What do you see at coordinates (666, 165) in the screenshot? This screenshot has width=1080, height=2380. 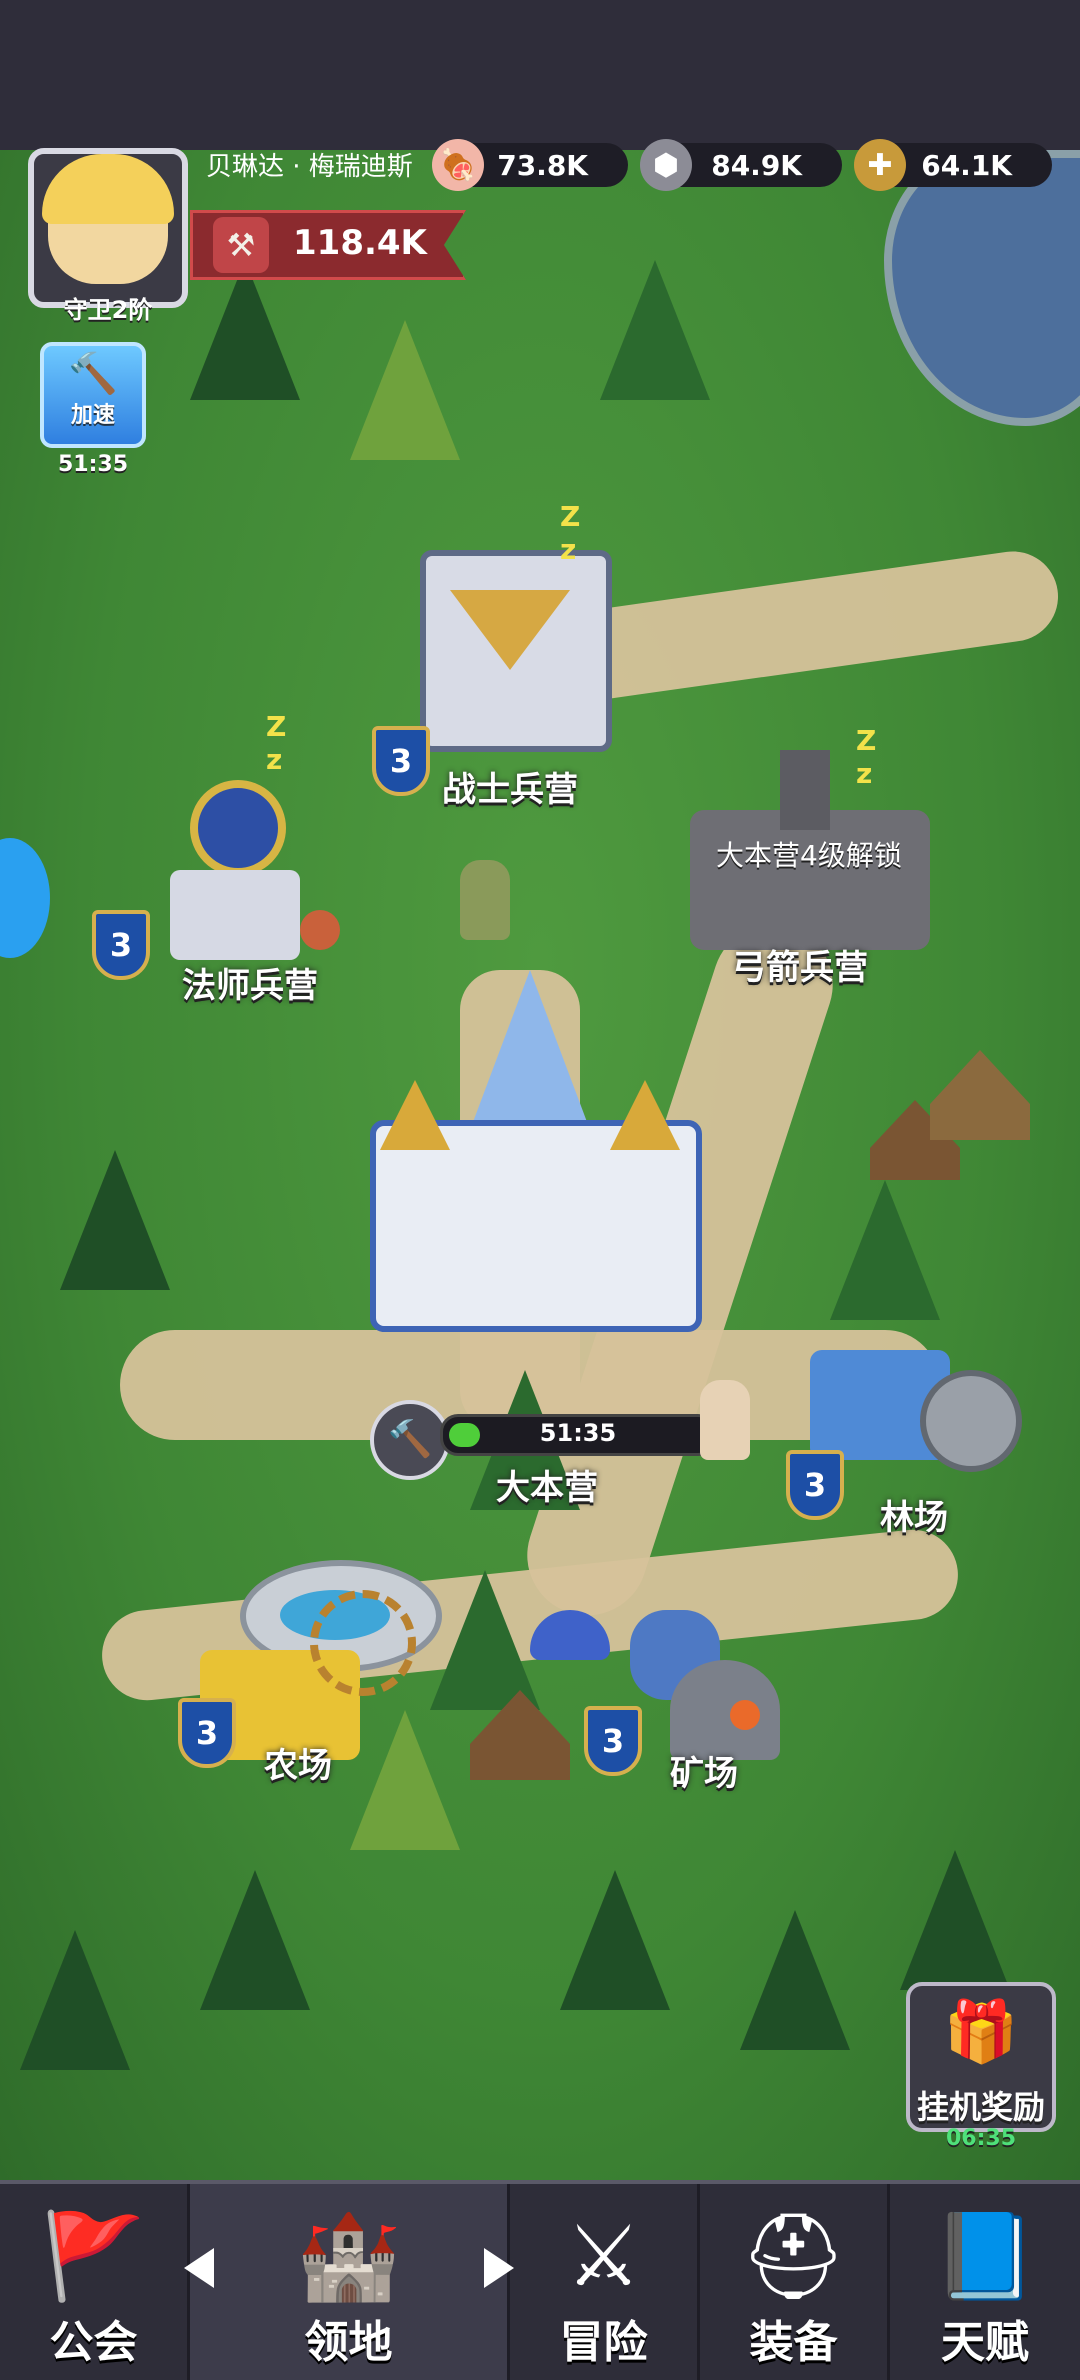 I see `stone-icon: ⬢` at bounding box center [666, 165].